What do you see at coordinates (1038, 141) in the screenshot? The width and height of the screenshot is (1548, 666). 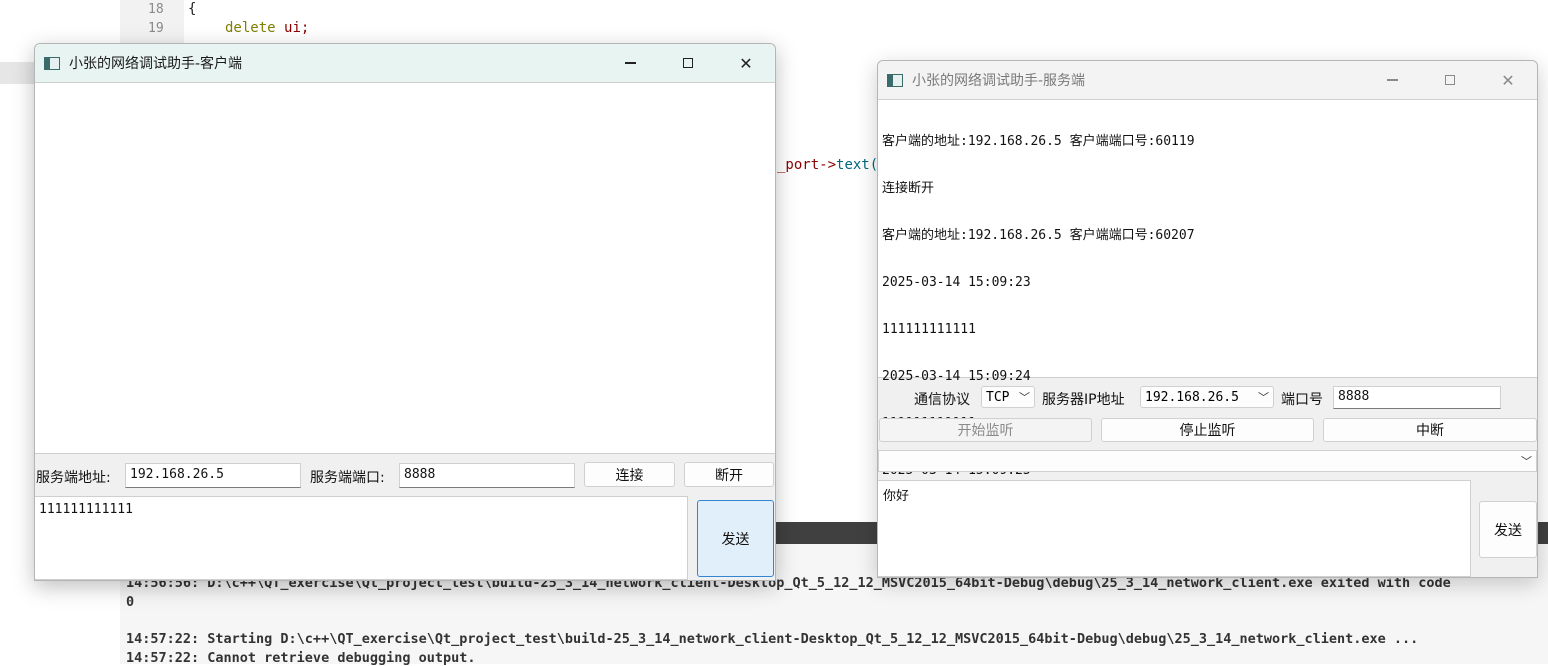 I see `log-line: 客户端的地址:192.168.26.5 客户端端口号:60119` at bounding box center [1038, 141].